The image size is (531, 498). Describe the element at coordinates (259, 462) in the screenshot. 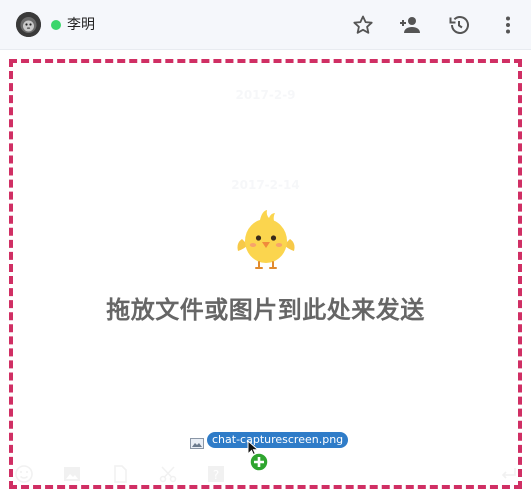

I see `copy-plus-icon` at that location.